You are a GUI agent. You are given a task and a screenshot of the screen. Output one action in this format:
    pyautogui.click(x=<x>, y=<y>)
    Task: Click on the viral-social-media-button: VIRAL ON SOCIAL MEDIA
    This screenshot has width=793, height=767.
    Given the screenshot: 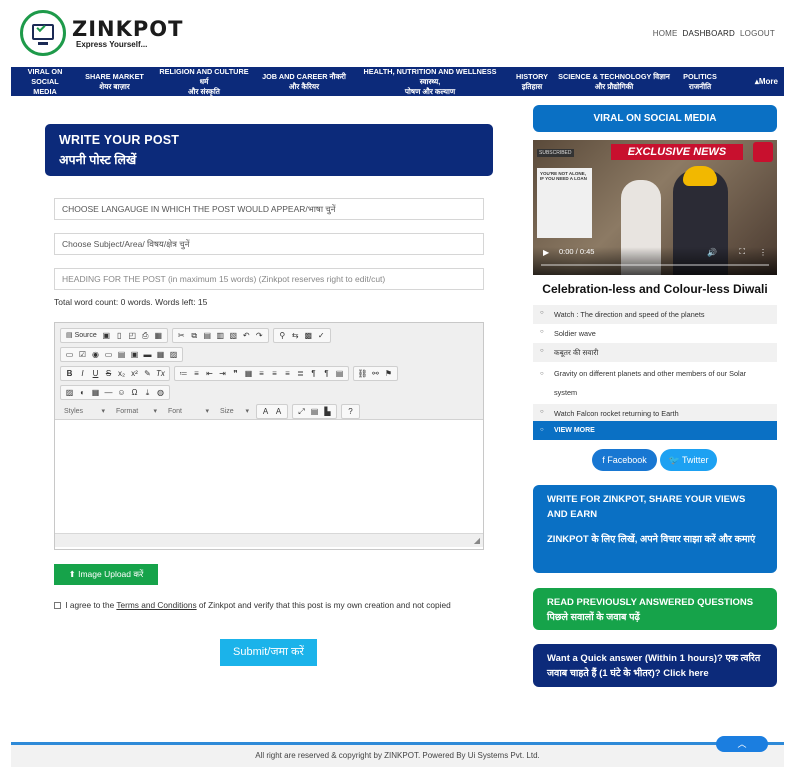 What is the action you would take?
    pyautogui.click(x=655, y=118)
    